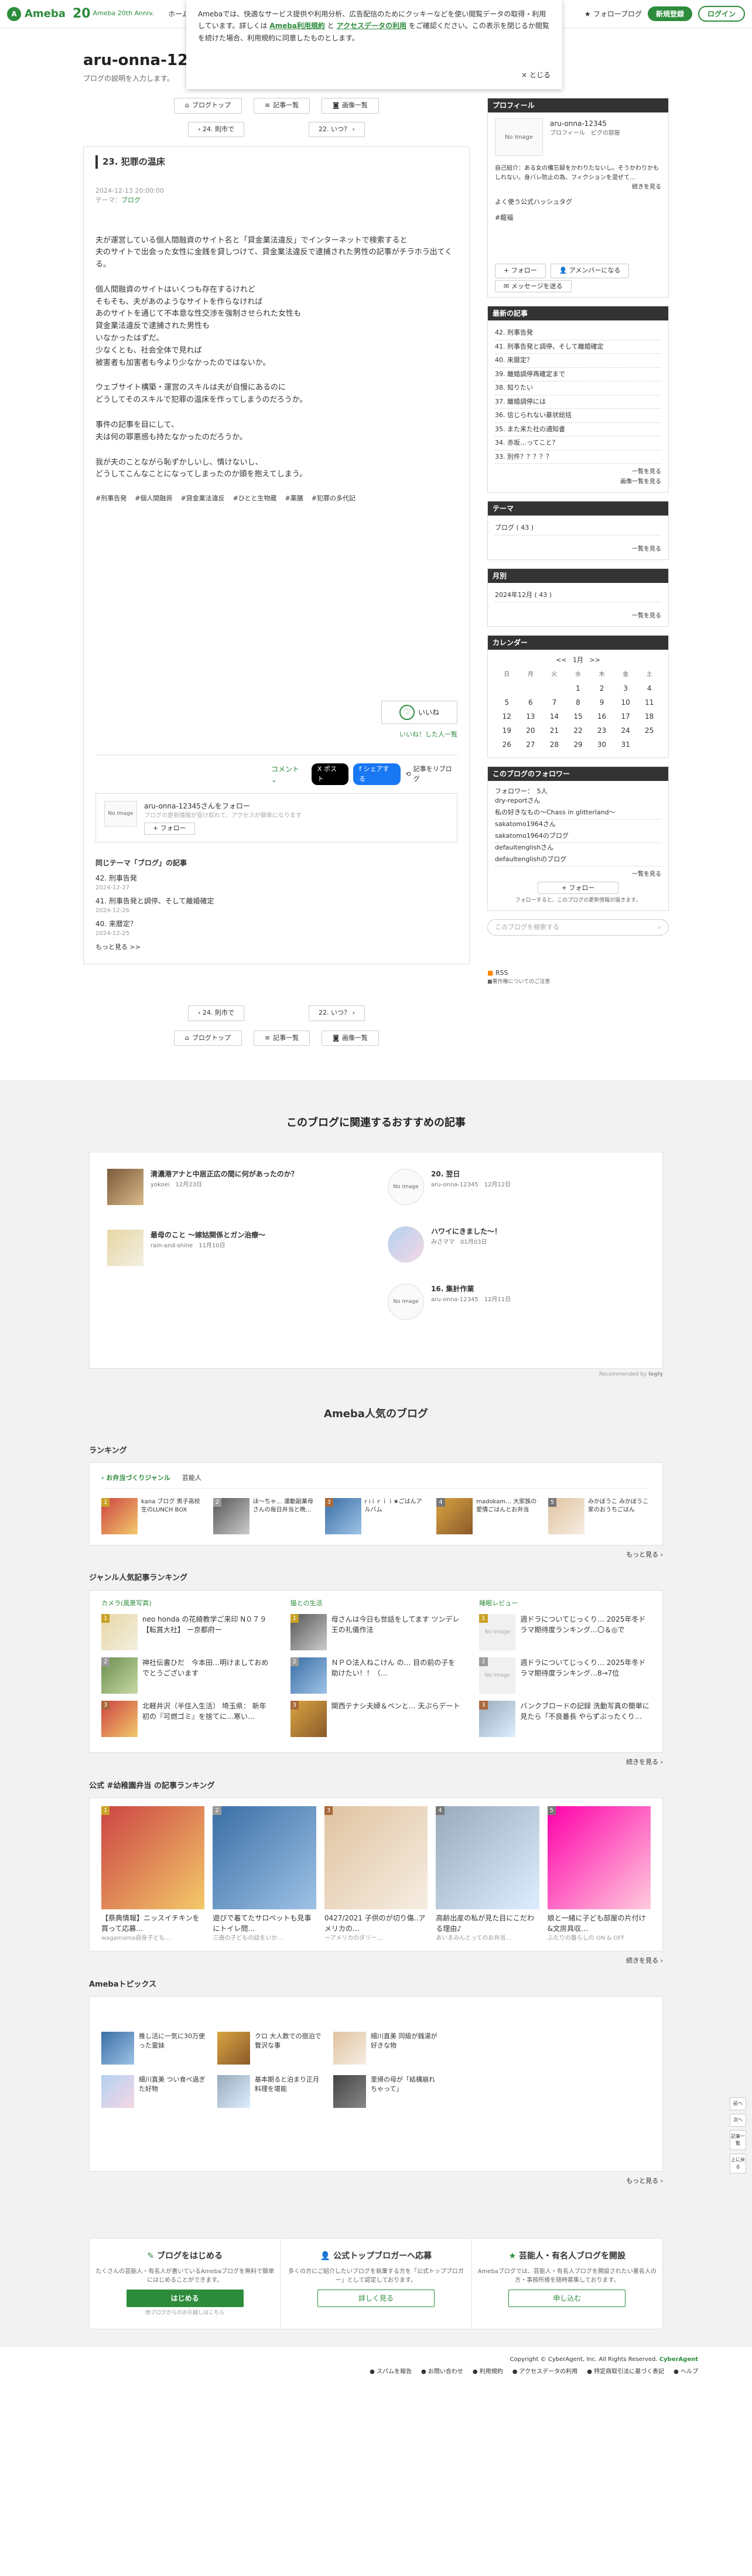 The width and height of the screenshot is (752, 2576). I want to click on genre-thumbnail: No Image 1, so click(497, 1632).